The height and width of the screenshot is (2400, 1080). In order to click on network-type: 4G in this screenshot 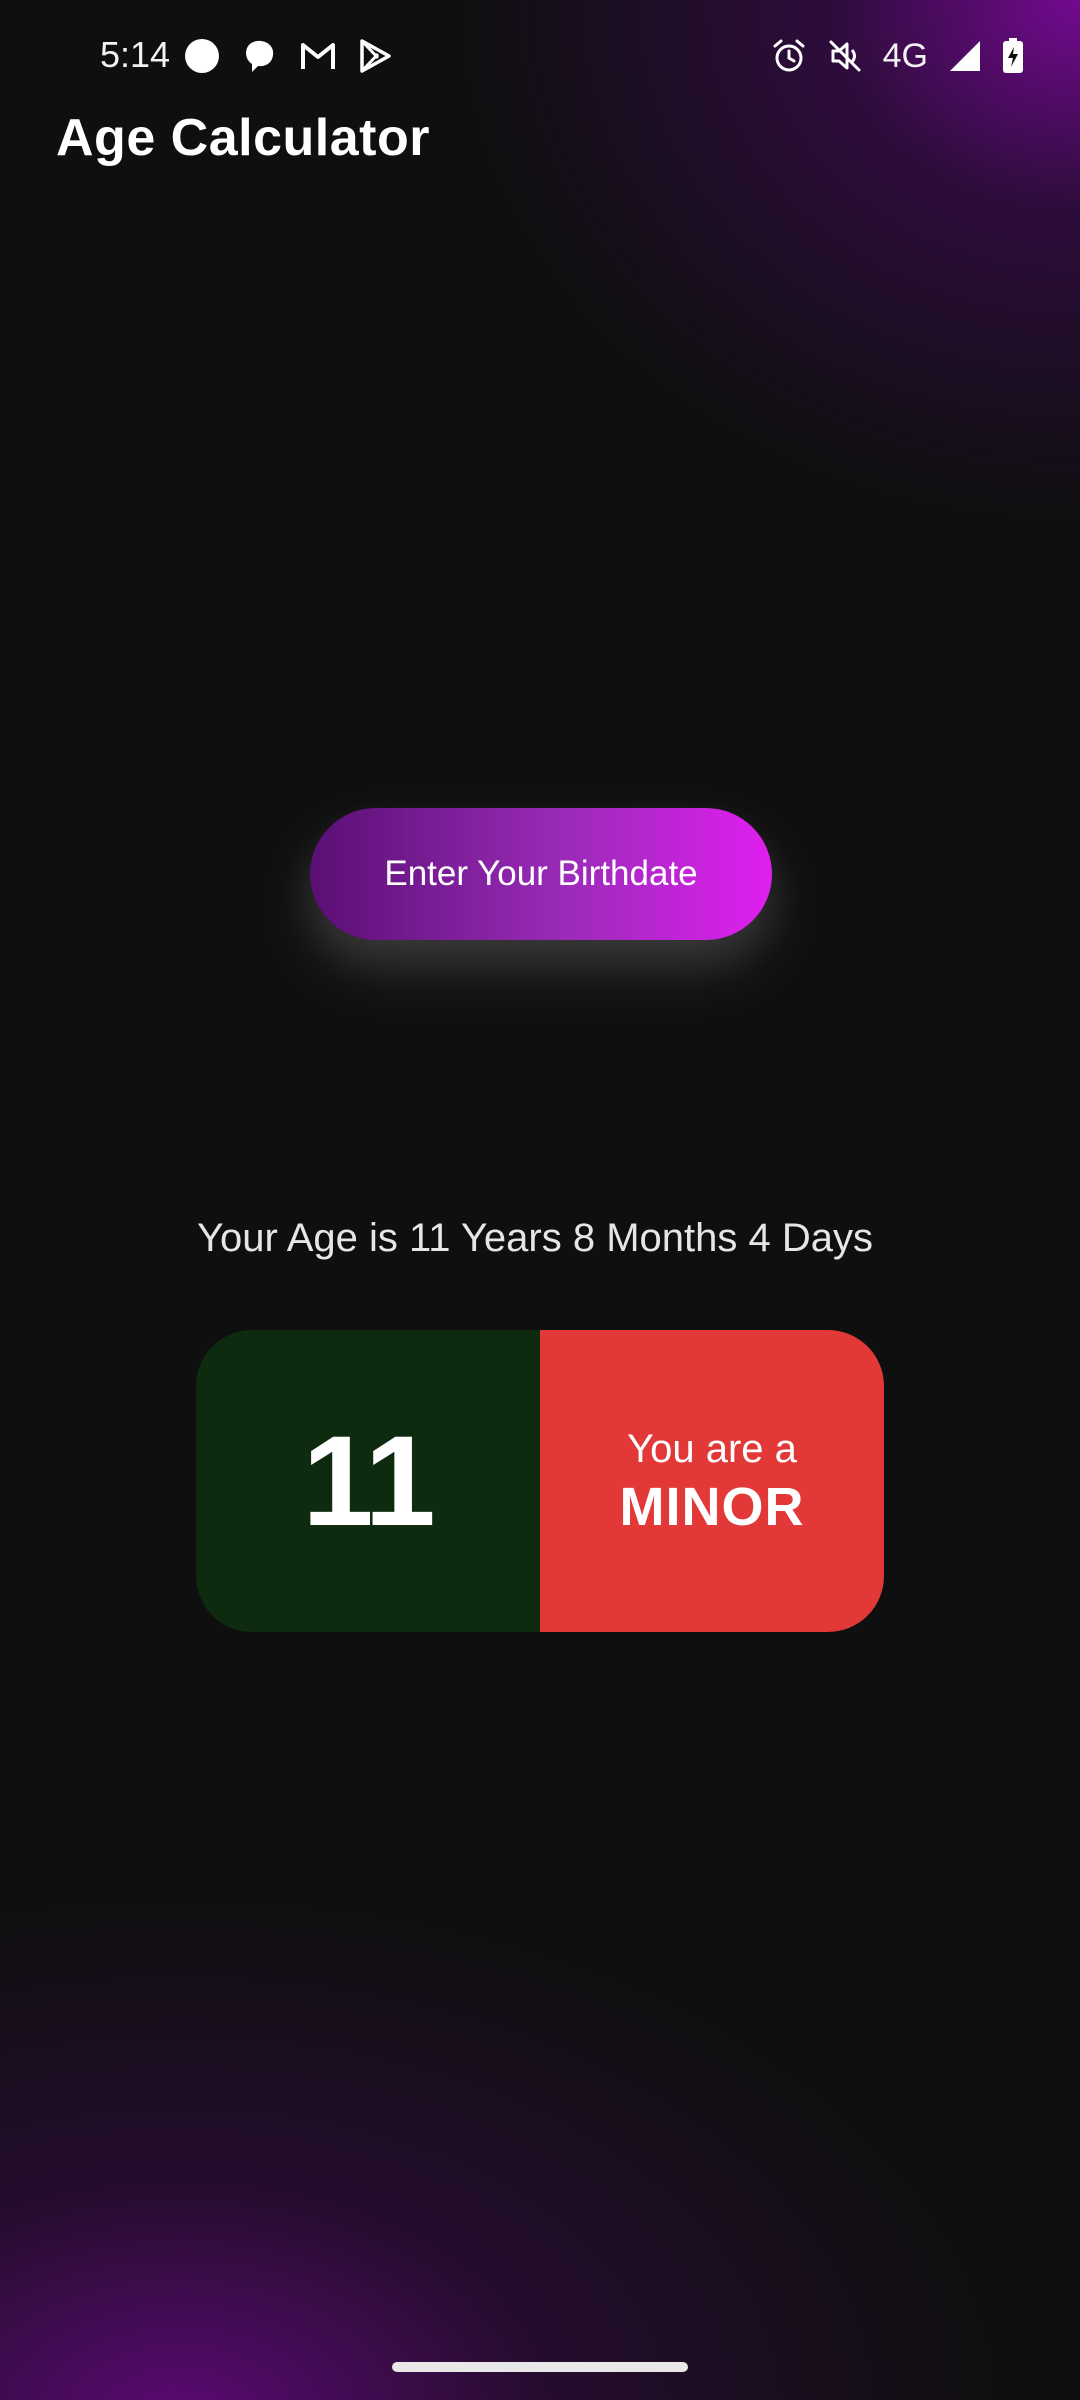, I will do `click(905, 56)`.